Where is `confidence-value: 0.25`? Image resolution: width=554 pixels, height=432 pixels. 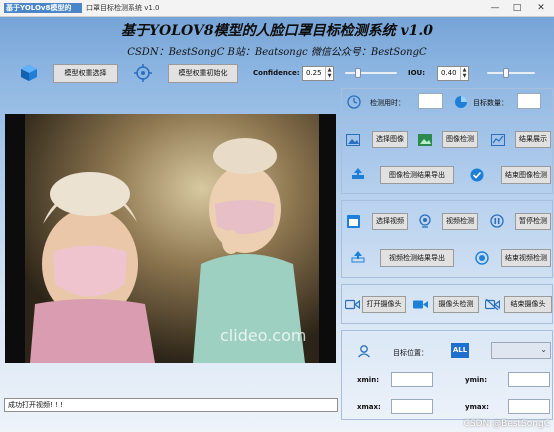
confidence-value: 0.25 is located at coordinates (314, 73).